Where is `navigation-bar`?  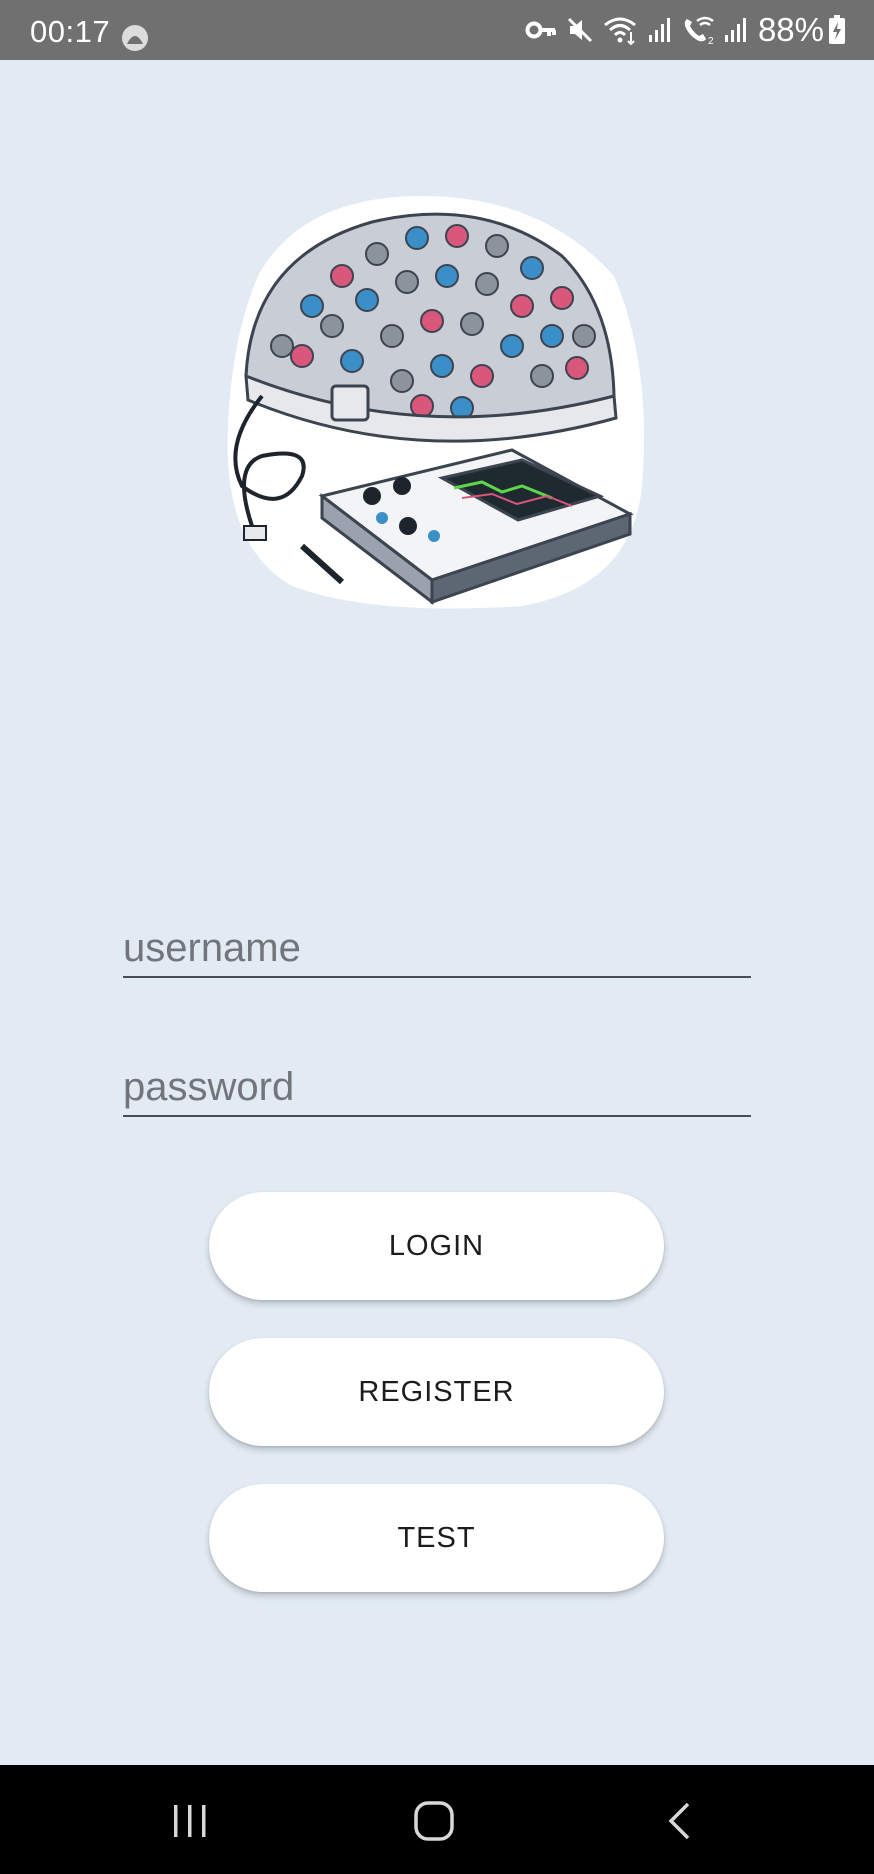
navigation-bar is located at coordinates (437, 1819).